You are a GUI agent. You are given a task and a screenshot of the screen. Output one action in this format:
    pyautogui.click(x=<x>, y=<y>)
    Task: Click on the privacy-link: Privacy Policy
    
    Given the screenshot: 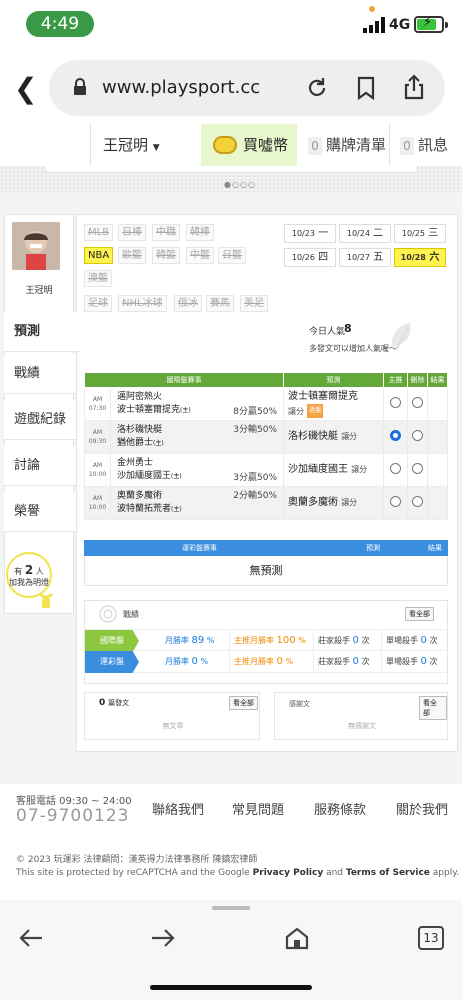 What is the action you would take?
    pyautogui.click(x=288, y=873)
    